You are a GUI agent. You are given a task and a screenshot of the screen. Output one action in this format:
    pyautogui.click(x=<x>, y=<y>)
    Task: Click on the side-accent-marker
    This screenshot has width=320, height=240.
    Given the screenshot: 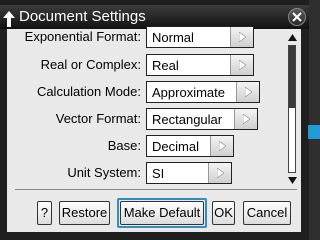 What is the action you would take?
    pyautogui.click(x=314, y=132)
    